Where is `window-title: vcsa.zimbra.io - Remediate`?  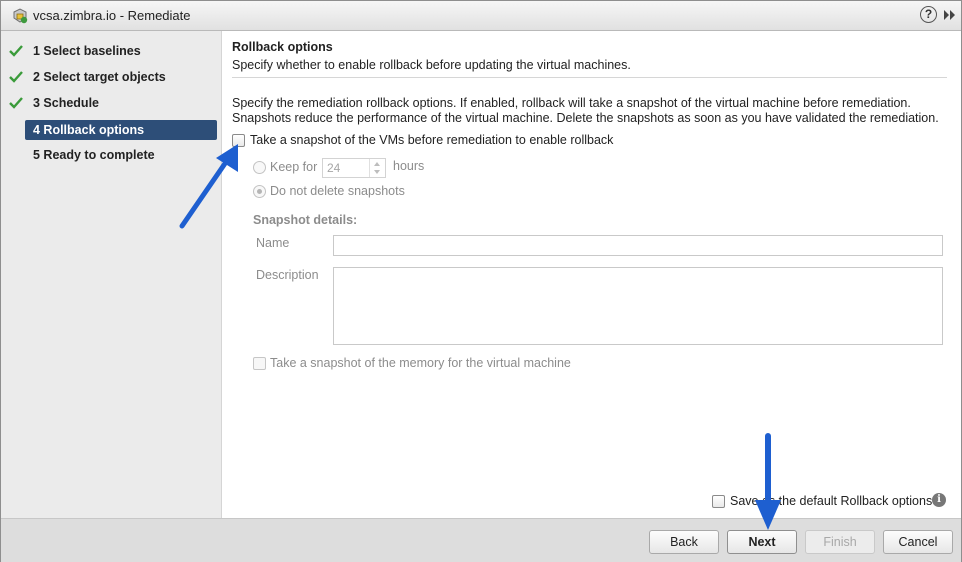
window-title: vcsa.zimbra.io - Remediate is located at coordinates (112, 15).